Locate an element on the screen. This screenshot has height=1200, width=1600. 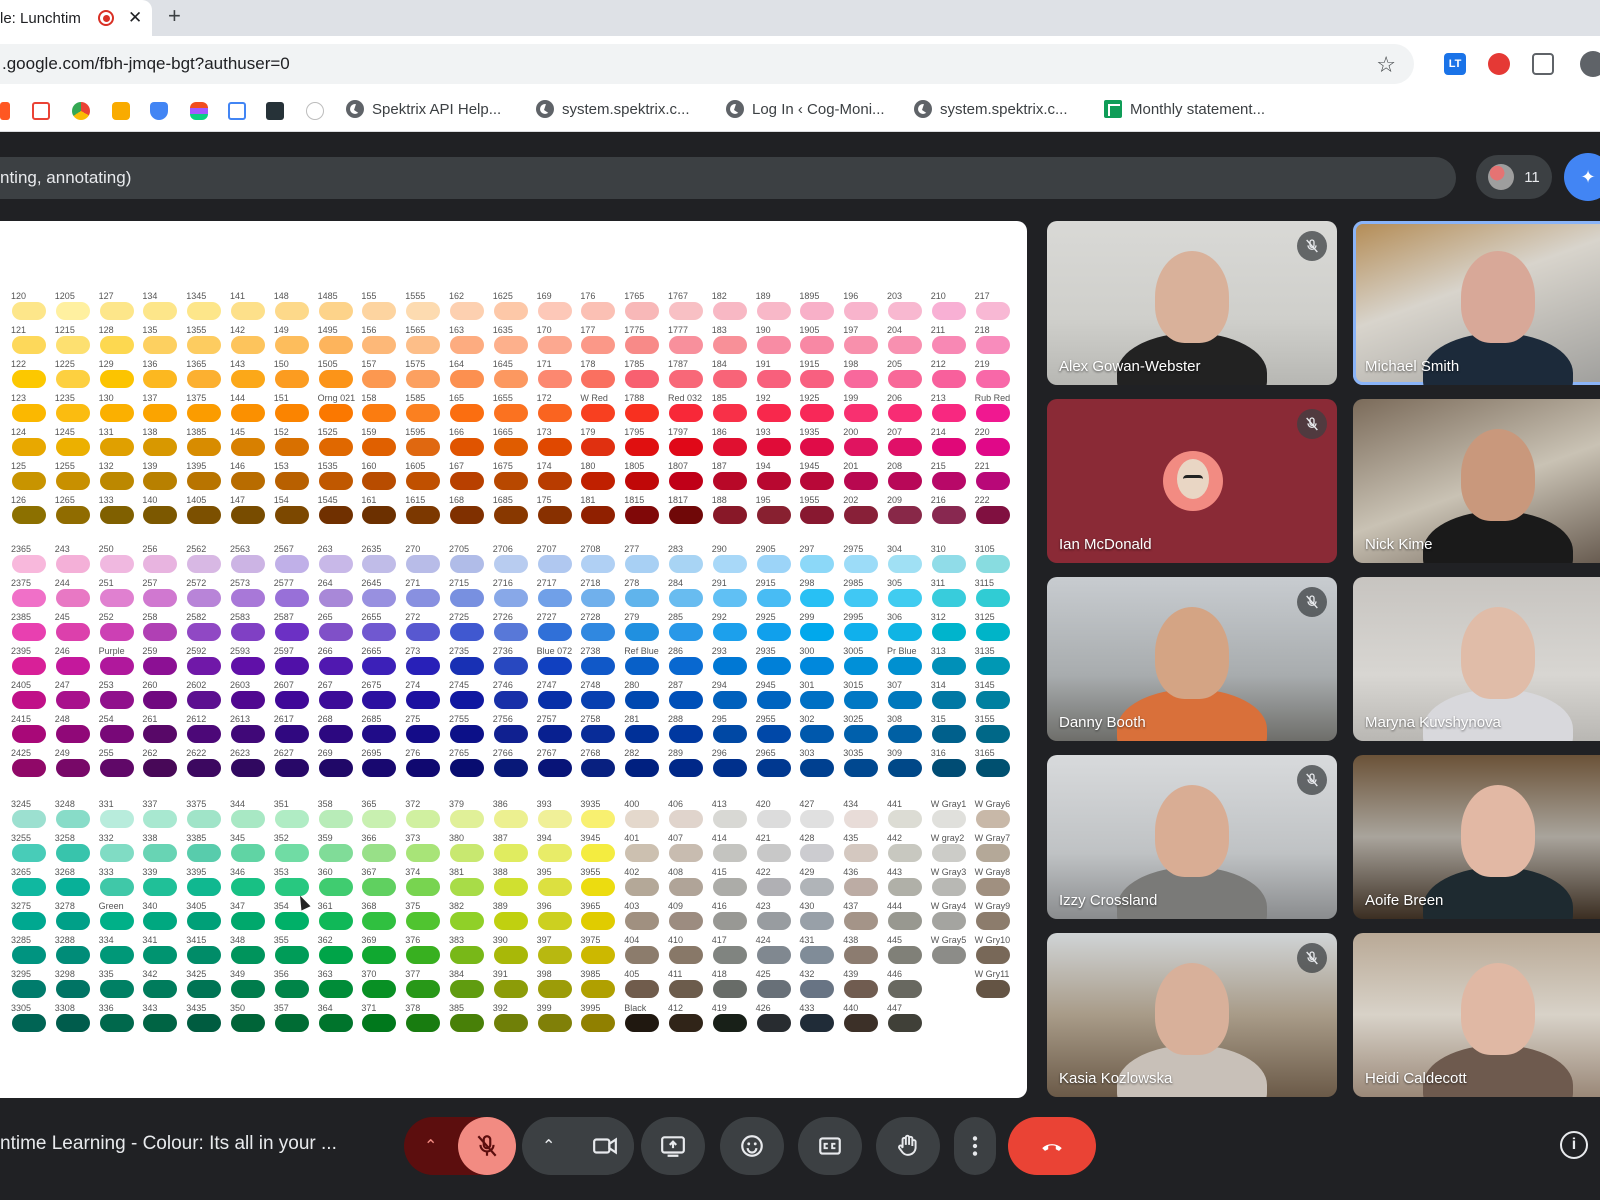
participant-tile: Izzy Crossland is located at coordinates (1192, 837).